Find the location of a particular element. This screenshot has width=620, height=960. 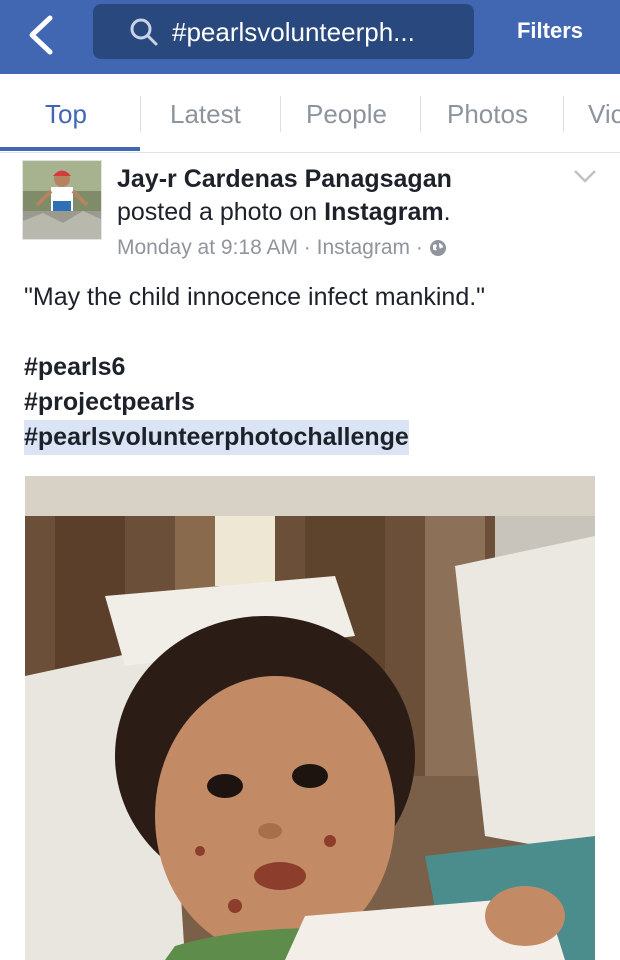

post-timestamp: Monday at 9:18 AM is located at coordinates (207, 247).